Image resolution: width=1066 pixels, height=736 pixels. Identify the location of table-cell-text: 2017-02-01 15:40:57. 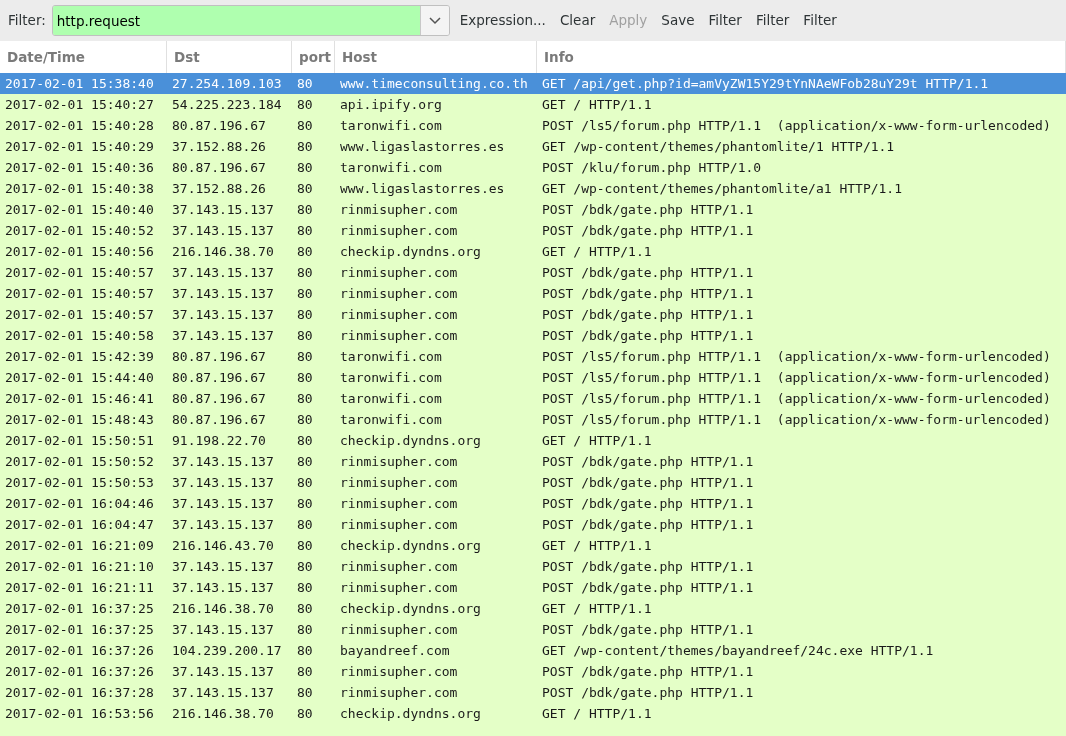
(79, 314).